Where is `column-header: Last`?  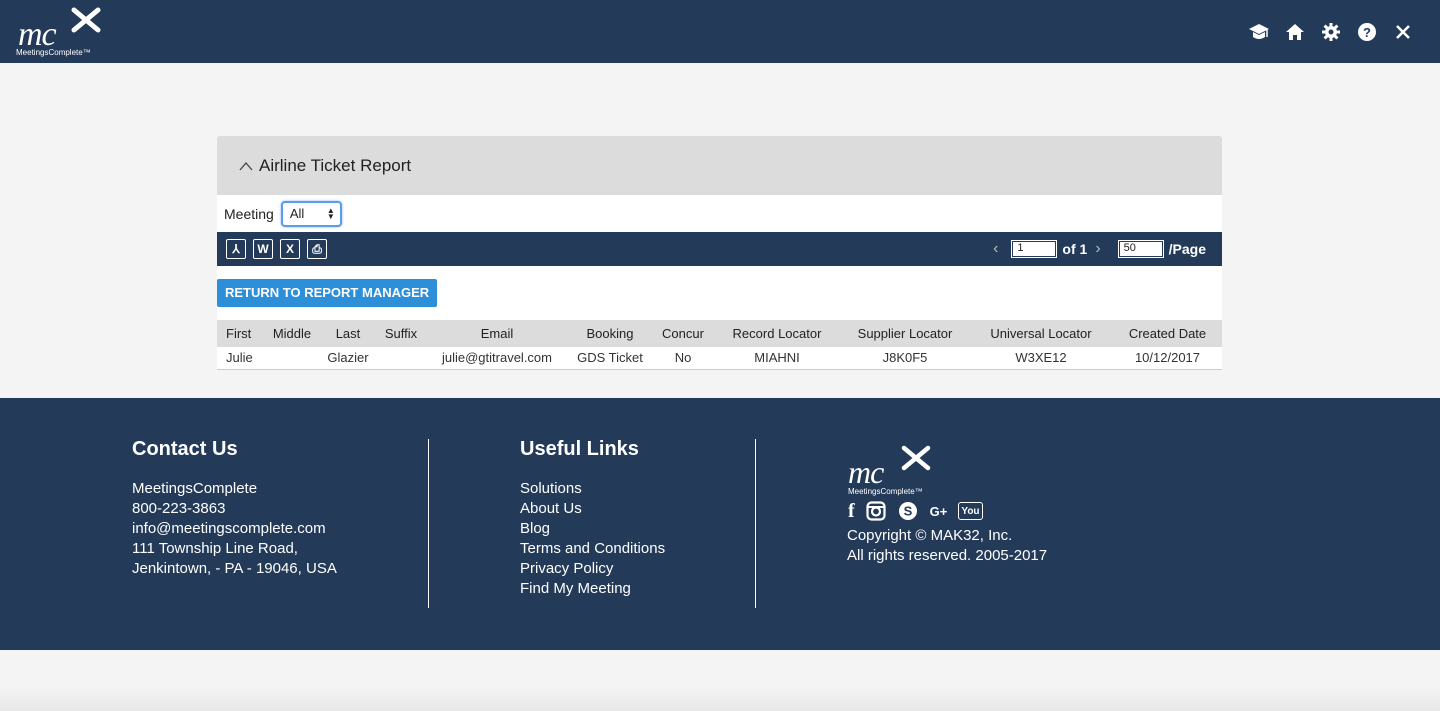 column-header: Last is located at coordinates (348, 333).